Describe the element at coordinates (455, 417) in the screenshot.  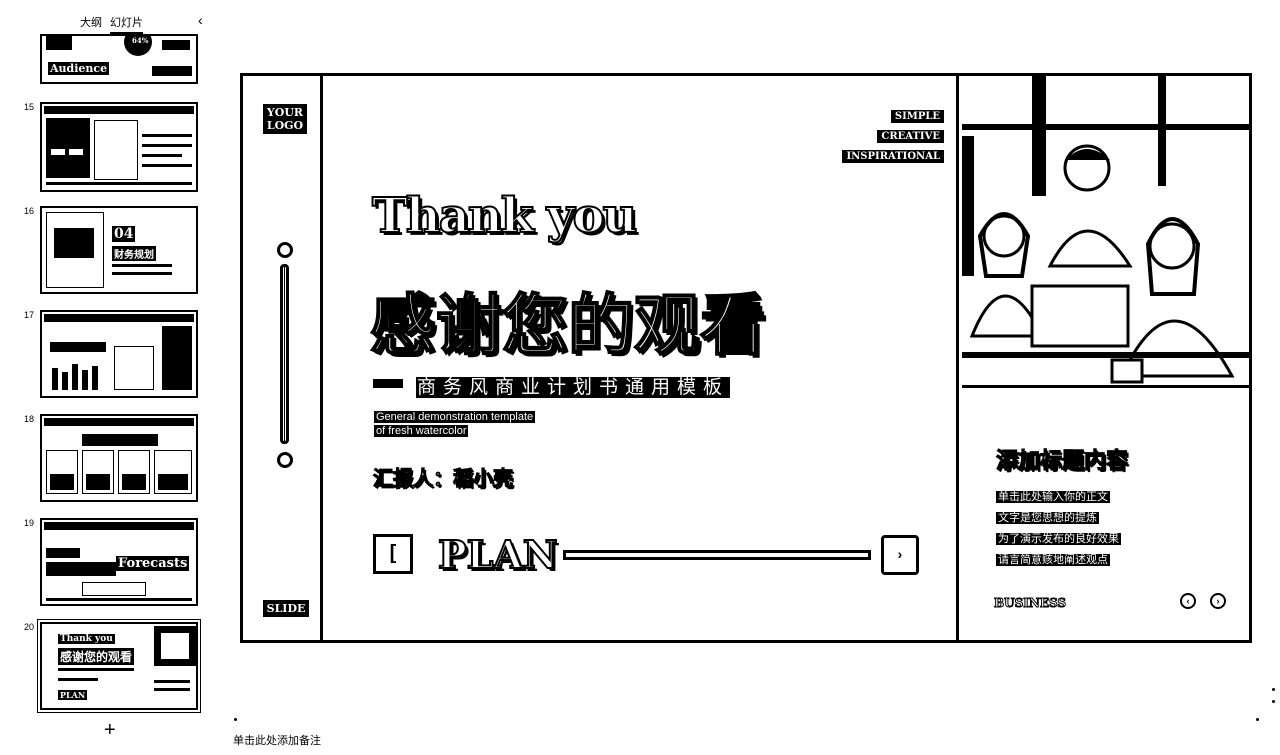
I see `subtitle-en-line-1: General demonstration template` at that location.